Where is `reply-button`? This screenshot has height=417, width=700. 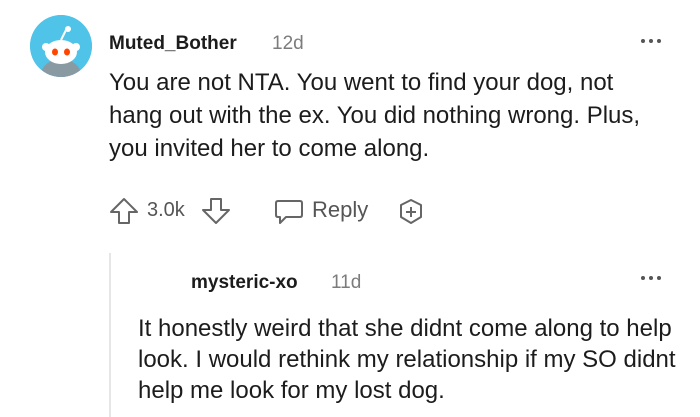 reply-button is located at coordinates (289, 211).